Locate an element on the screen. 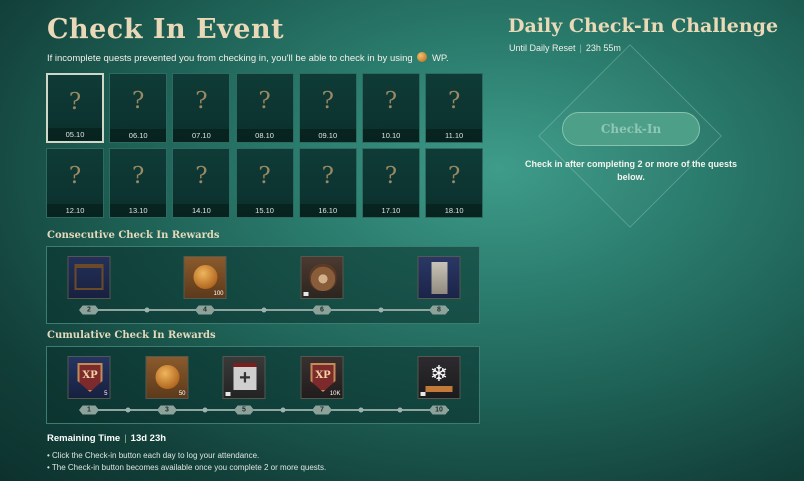  consecutive-rewards-label: Consecutive Check In Rewards is located at coordinates (133, 235).